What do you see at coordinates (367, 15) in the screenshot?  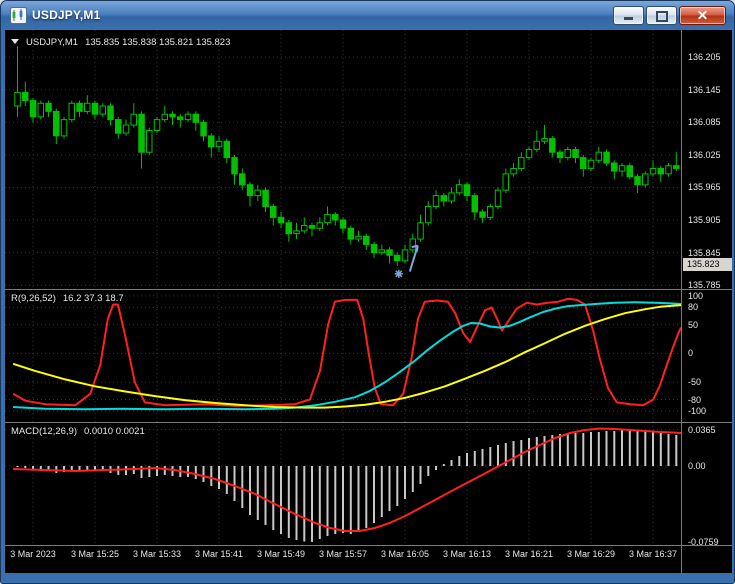 I see `title-bar: USDJPY,M1` at bounding box center [367, 15].